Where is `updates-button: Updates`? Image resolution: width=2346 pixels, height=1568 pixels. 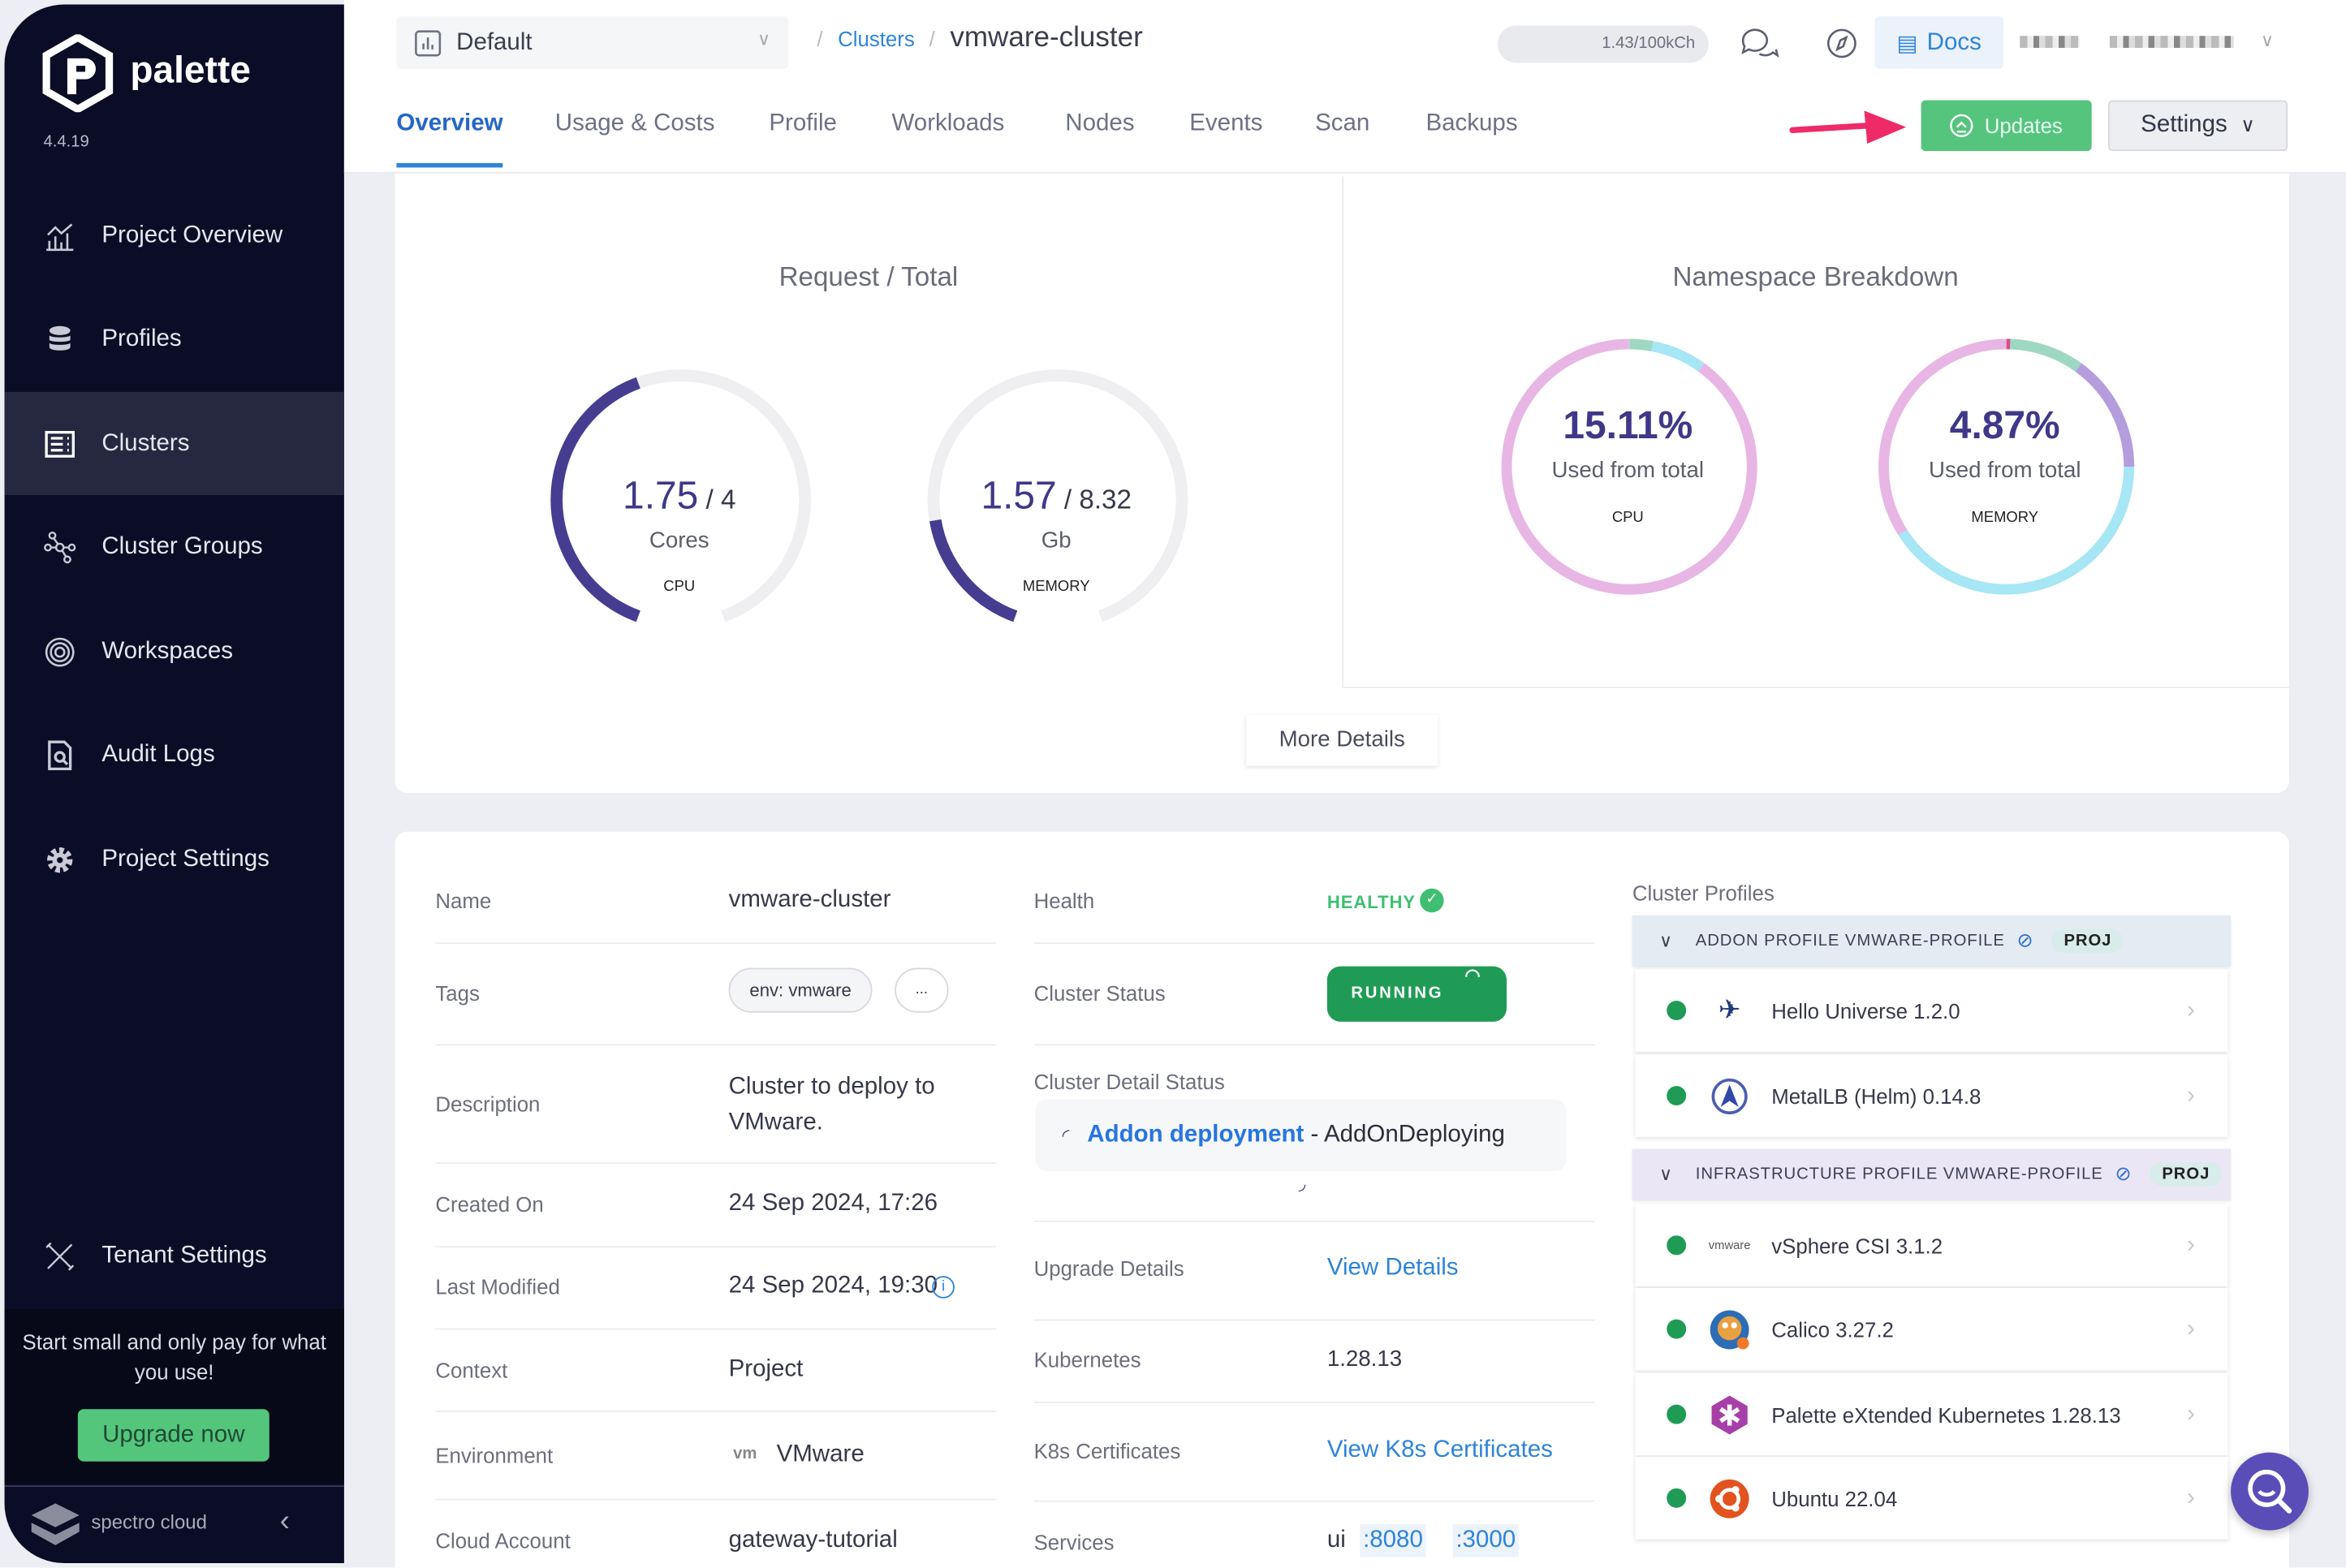 updates-button: Updates is located at coordinates (2006, 126).